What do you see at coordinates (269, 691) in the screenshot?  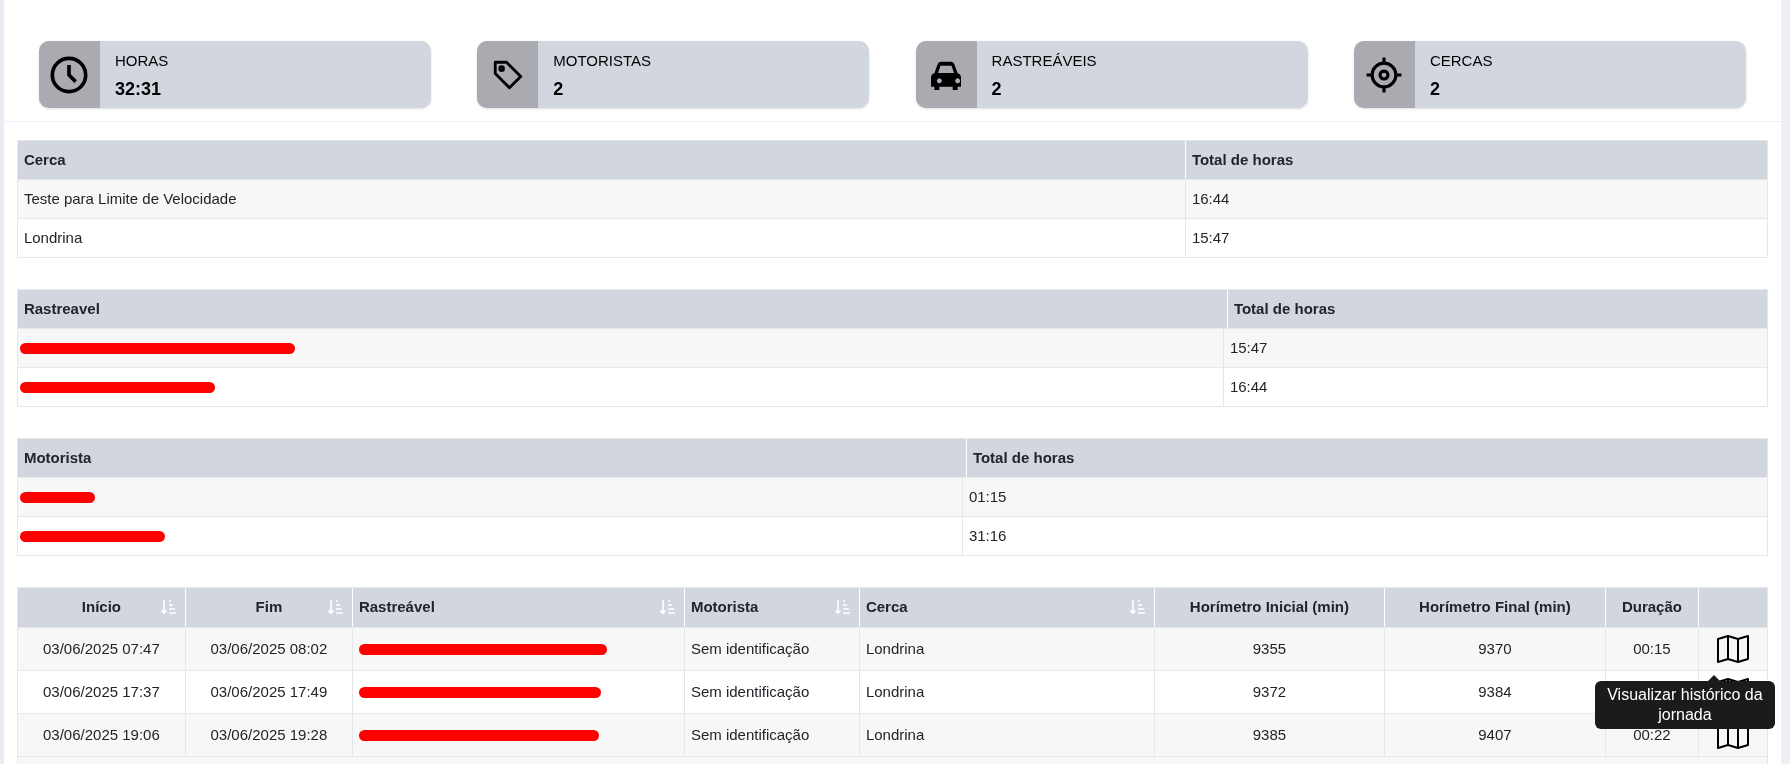 I see `table-cell-text: 03/06/2025 17:49` at bounding box center [269, 691].